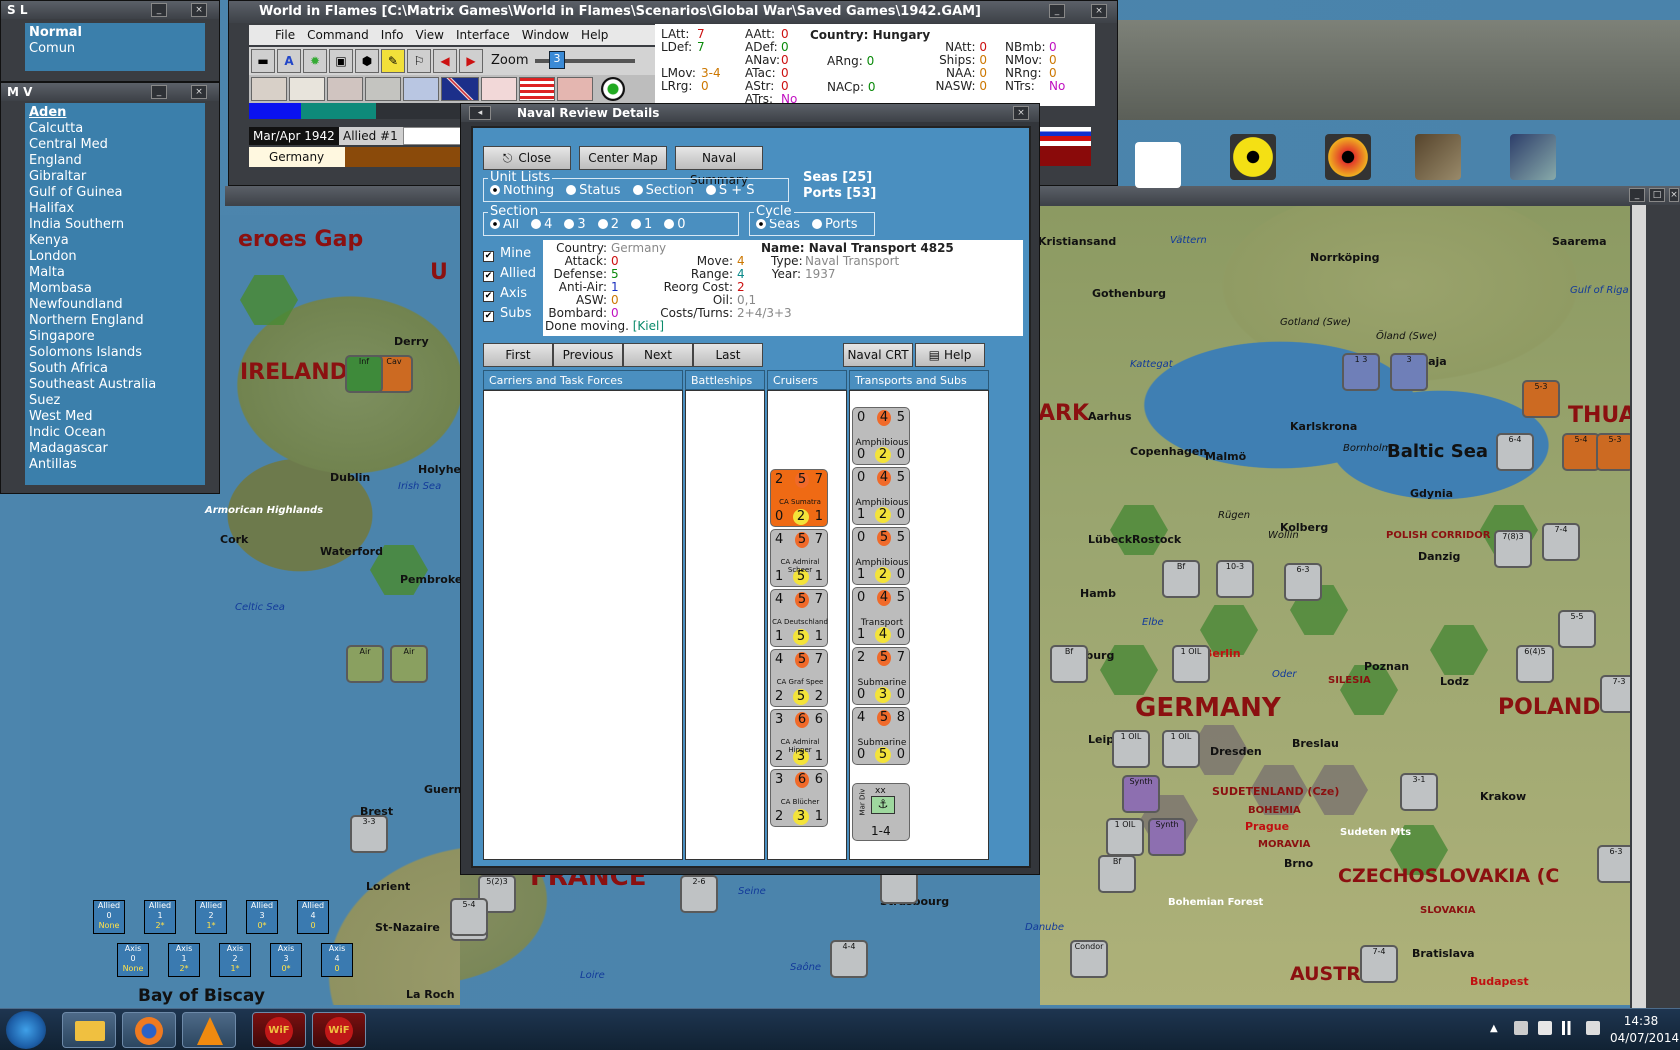  What do you see at coordinates (341, 61) in the screenshot?
I see `grid-icon: ▣` at bounding box center [341, 61].